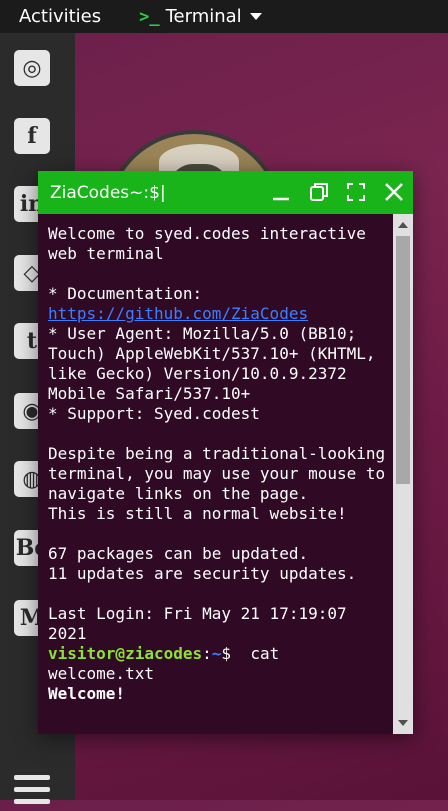  I want to click on scroll-up-icon, so click(403, 225).